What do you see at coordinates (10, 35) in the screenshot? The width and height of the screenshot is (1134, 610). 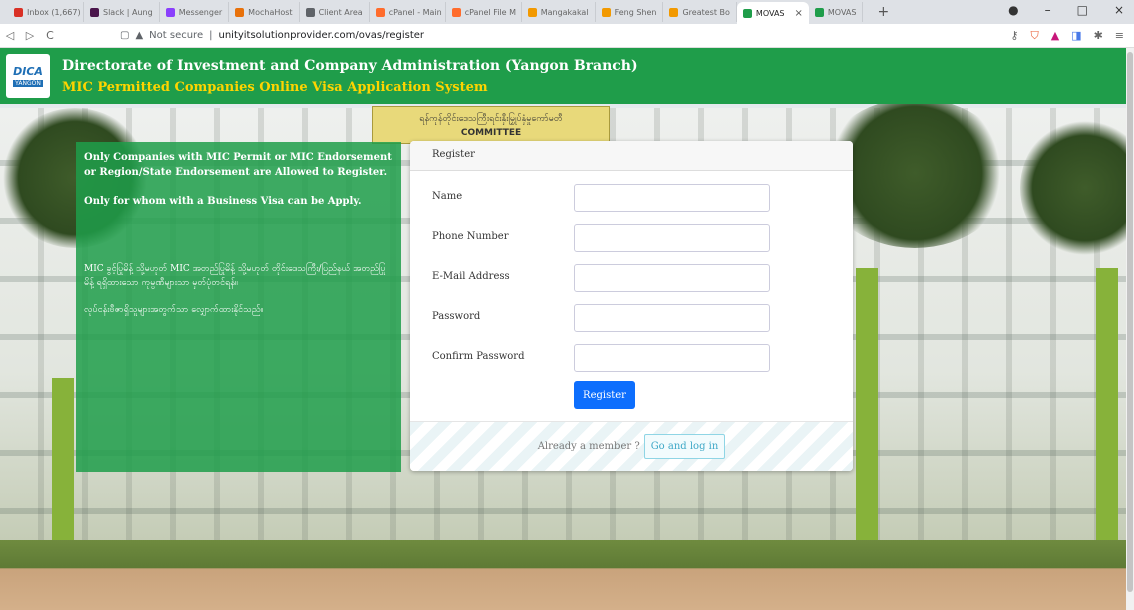 I see `back-icon: ◁` at bounding box center [10, 35].